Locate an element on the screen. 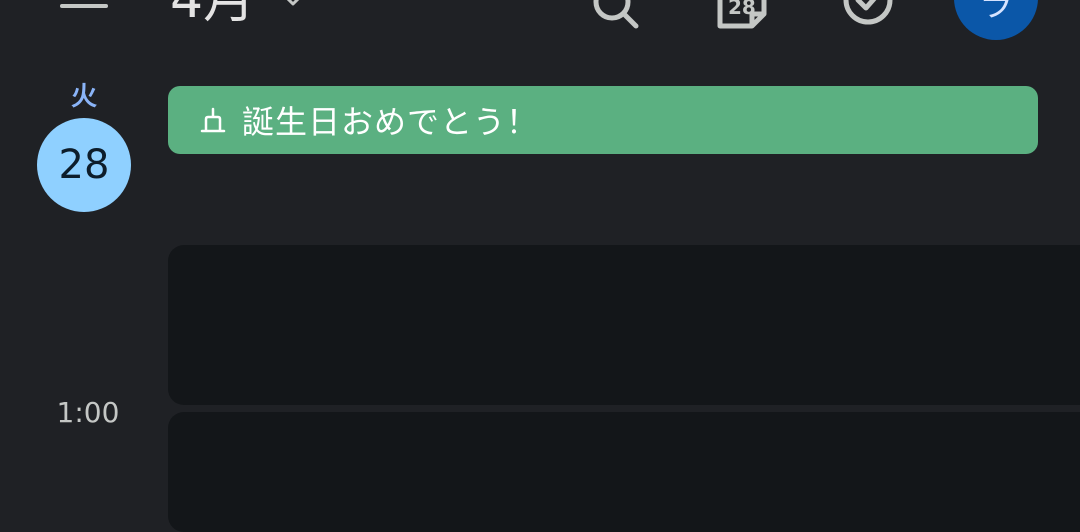 The image size is (1080, 532). allday-event-chip: 誕生日おめでとう！ is located at coordinates (603, 120).